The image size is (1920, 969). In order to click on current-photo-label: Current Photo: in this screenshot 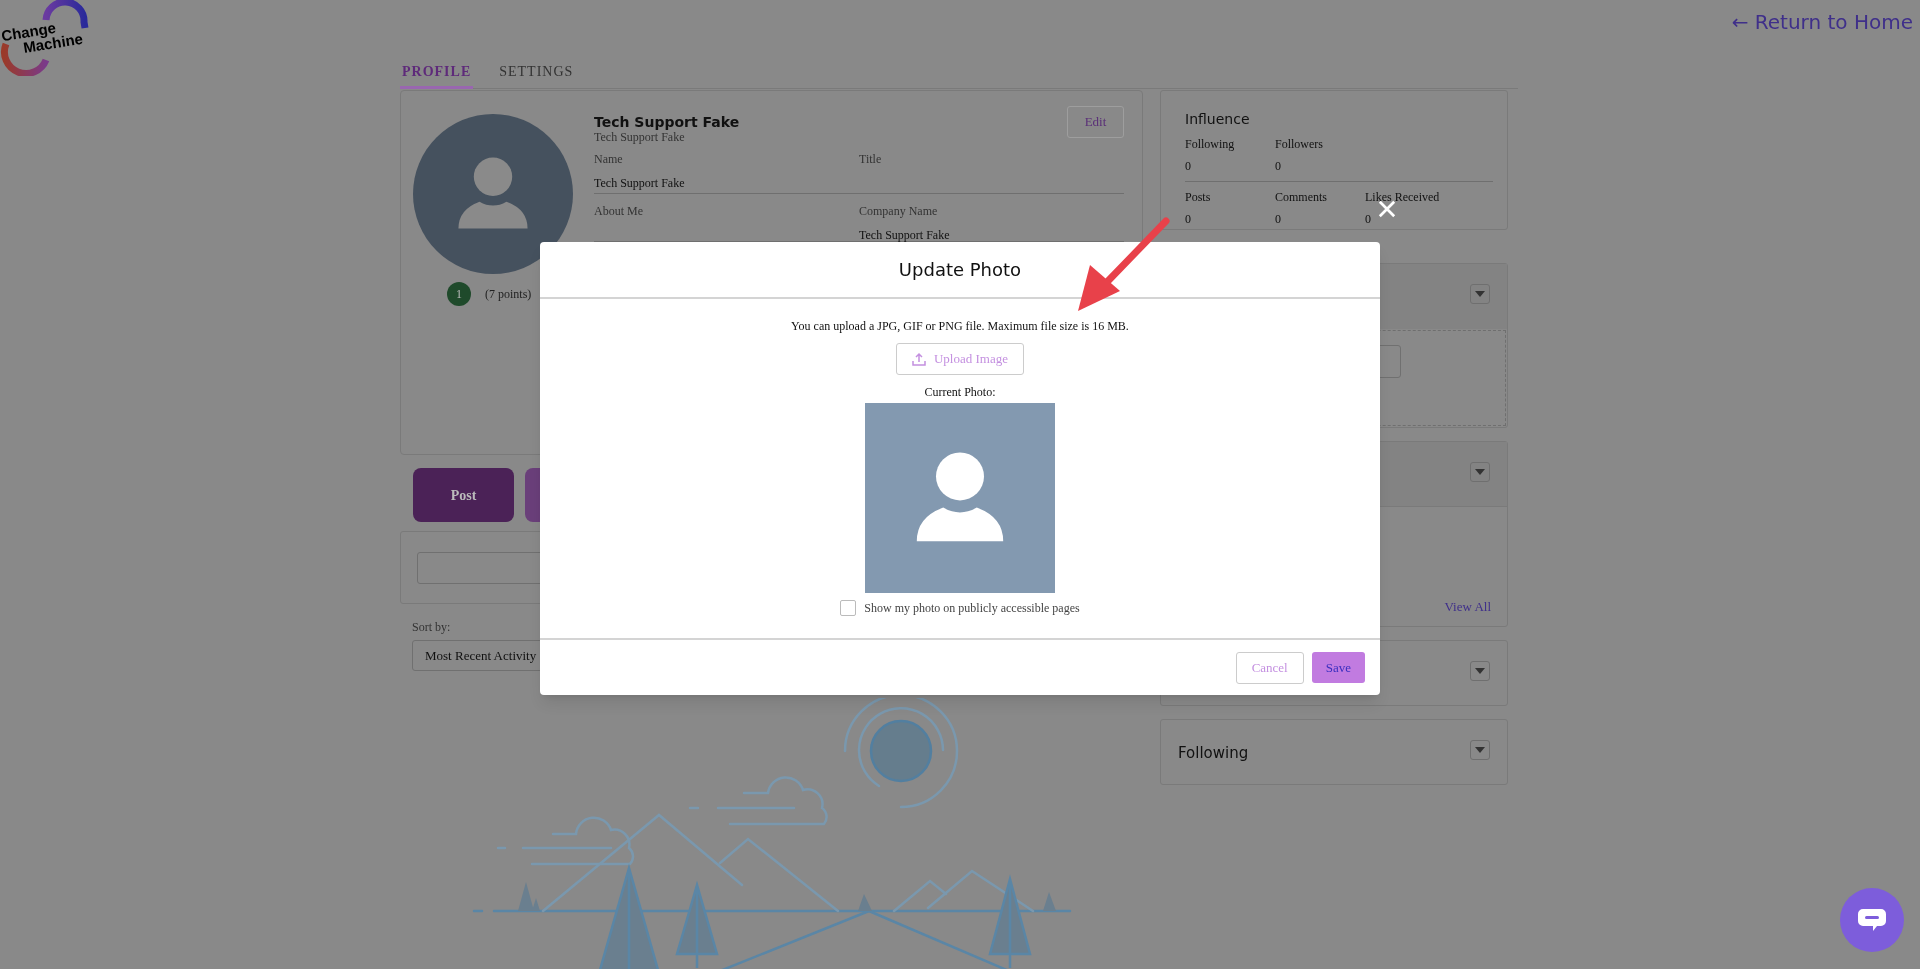, I will do `click(960, 392)`.